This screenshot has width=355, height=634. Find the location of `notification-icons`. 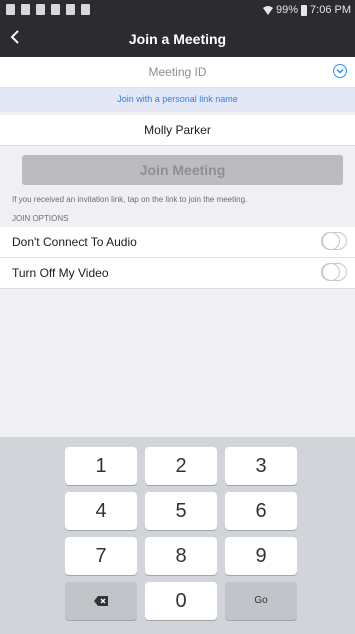

notification-icons is located at coordinates (48, 9).